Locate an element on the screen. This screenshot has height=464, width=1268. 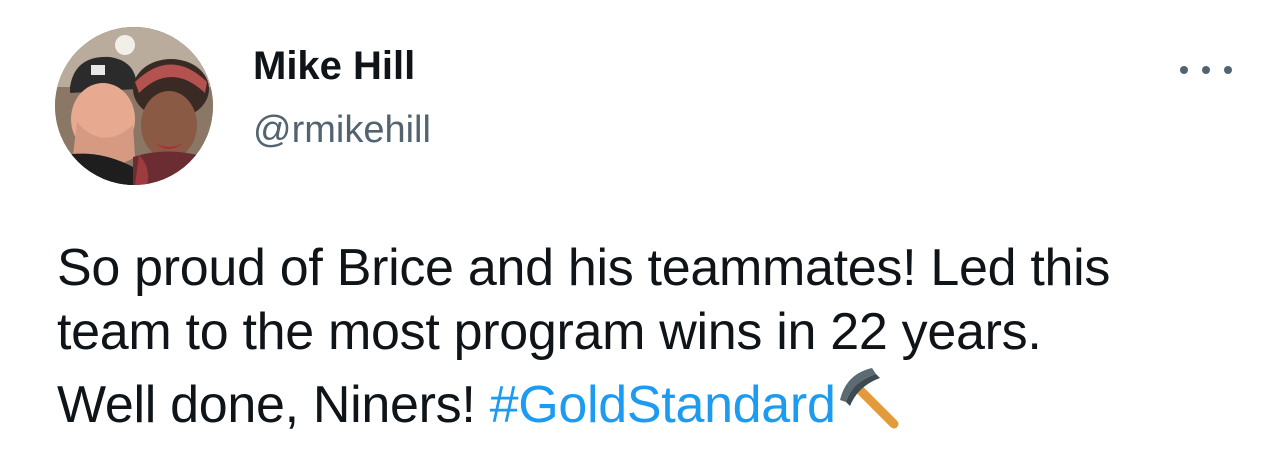
author-handle: @rmikehill is located at coordinates (342, 130).